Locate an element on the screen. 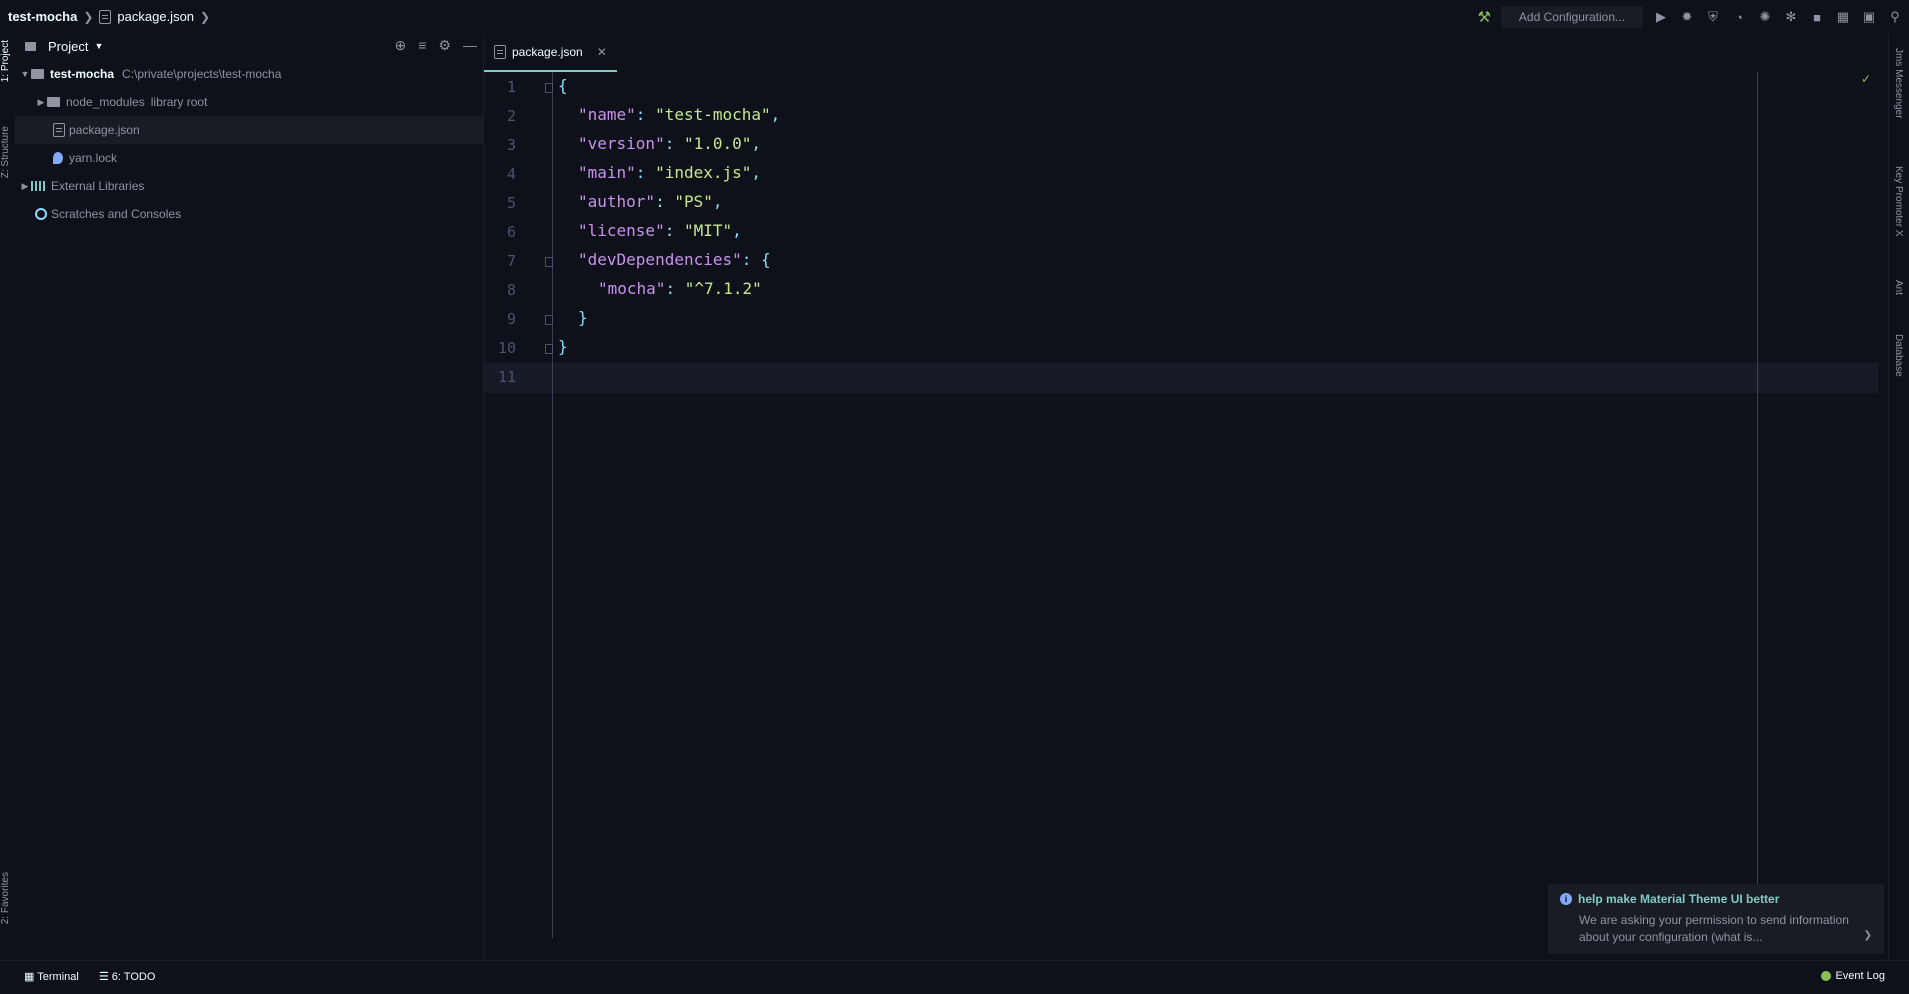  project-icon is located at coordinates (30, 46).